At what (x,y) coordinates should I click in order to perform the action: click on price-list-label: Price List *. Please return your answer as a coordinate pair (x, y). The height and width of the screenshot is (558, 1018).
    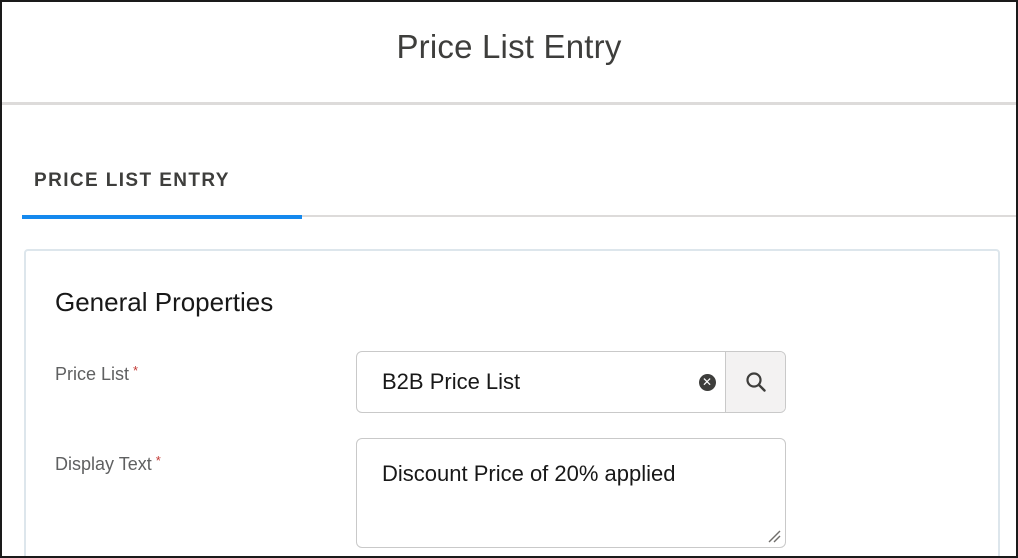
    Looking at the image, I should click on (96, 374).